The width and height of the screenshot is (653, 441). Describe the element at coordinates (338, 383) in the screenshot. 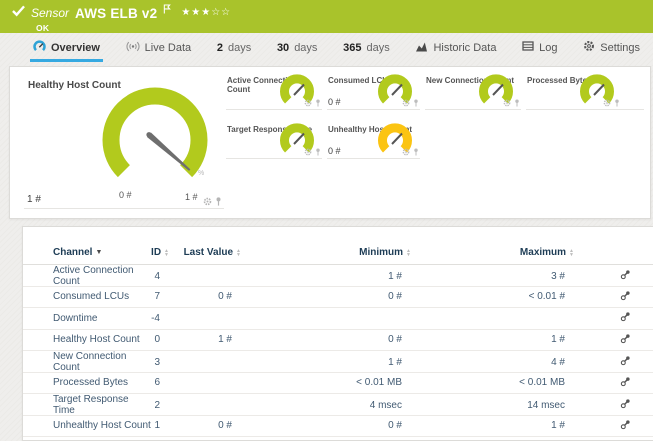

I see `table-row: Processed Bytes 6 < 0.01 MB < 0.01 MB` at that location.